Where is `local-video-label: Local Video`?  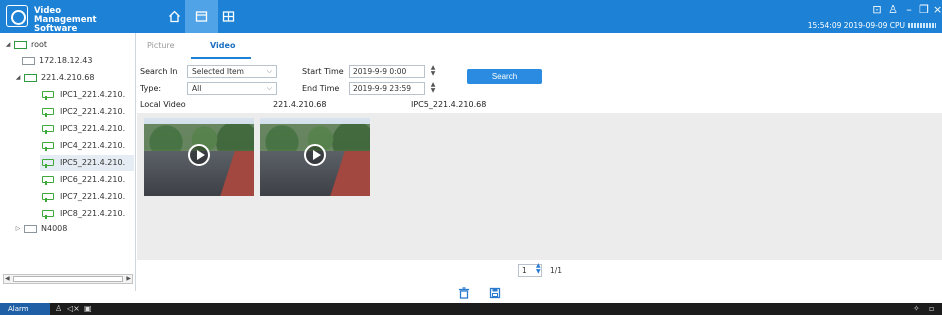 local-video-label: Local Video is located at coordinates (163, 104).